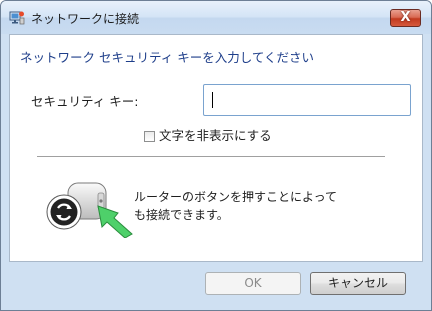 The height and width of the screenshot is (311, 432). I want to click on instruction-heading: ネットワーク セキュリティ キーを入力してください, so click(167, 57).